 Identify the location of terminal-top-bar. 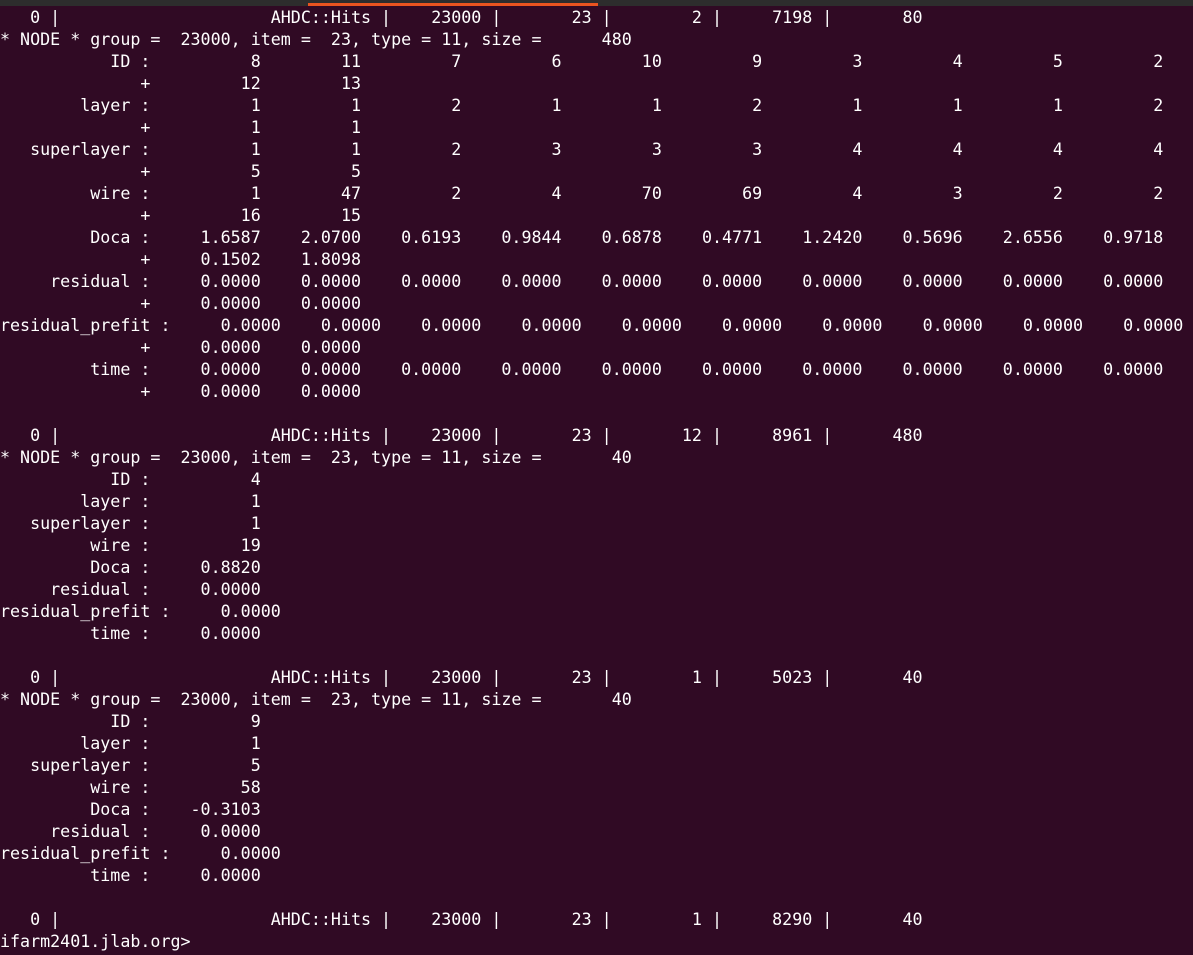
(596, 3).